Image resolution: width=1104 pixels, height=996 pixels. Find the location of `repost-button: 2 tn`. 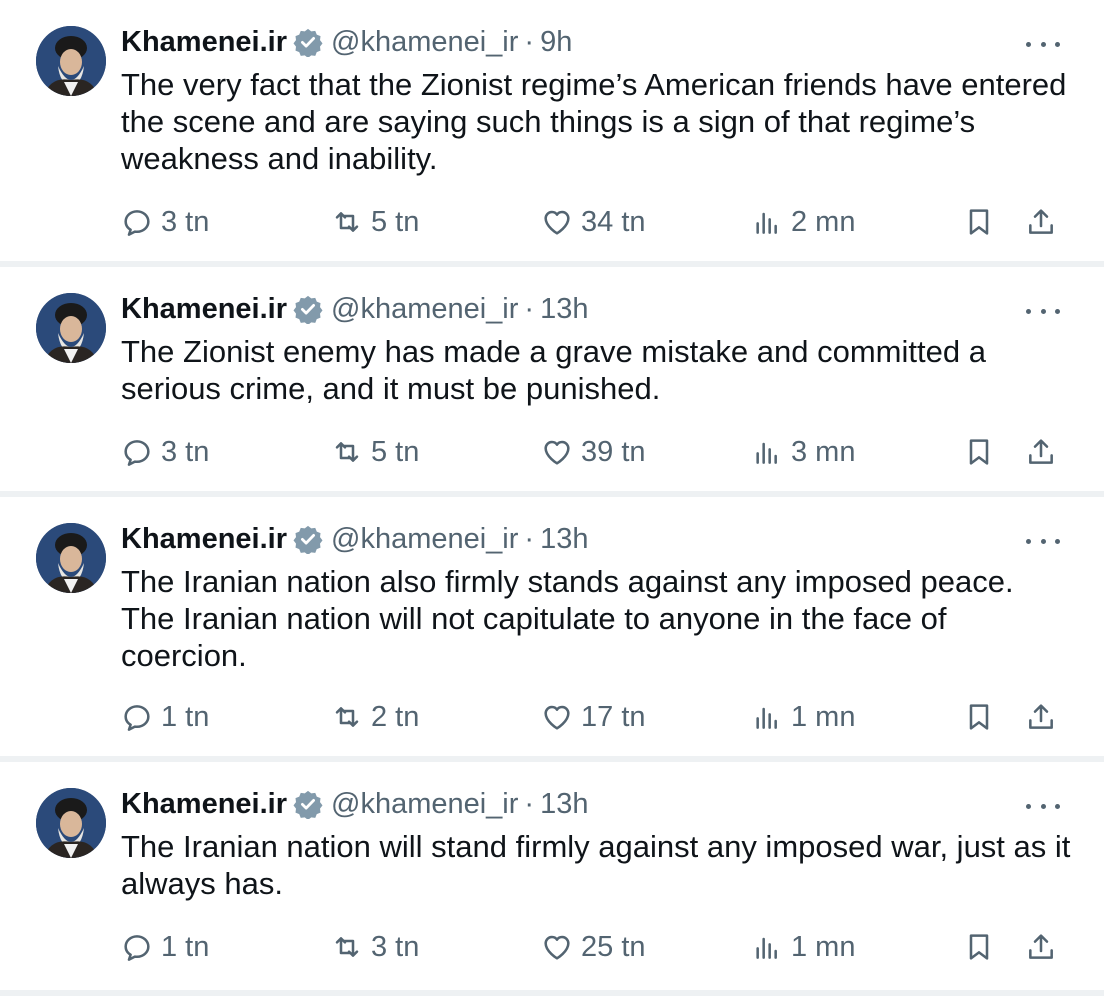

repost-button: 2 tn is located at coordinates (375, 717).